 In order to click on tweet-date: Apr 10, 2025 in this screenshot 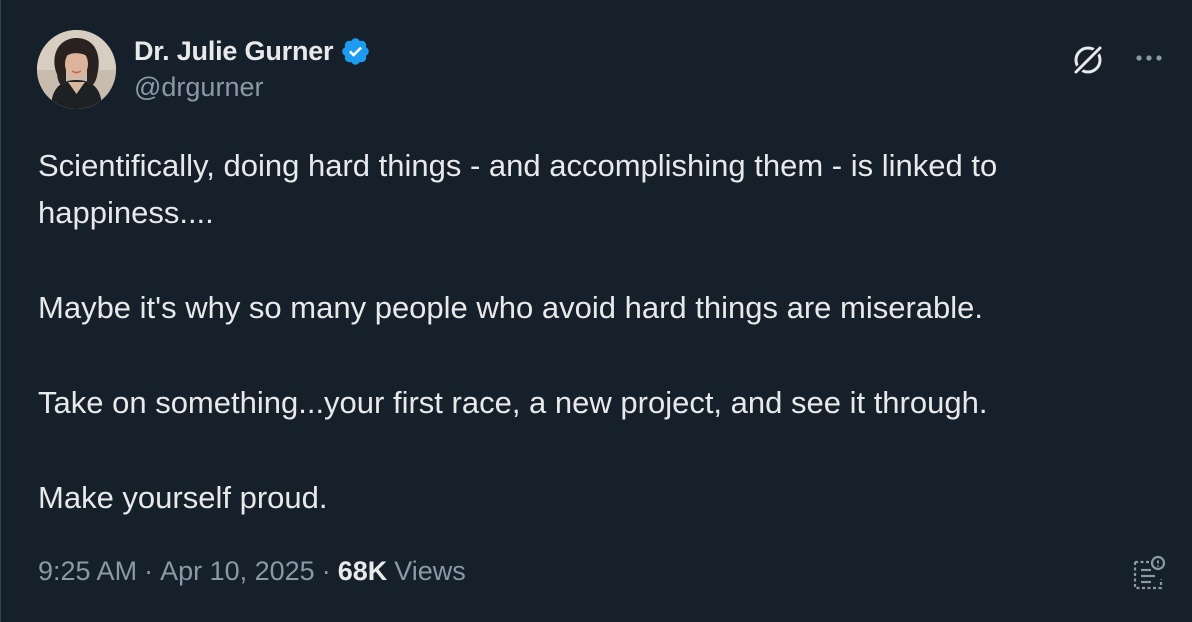, I will do `click(237, 571)`.